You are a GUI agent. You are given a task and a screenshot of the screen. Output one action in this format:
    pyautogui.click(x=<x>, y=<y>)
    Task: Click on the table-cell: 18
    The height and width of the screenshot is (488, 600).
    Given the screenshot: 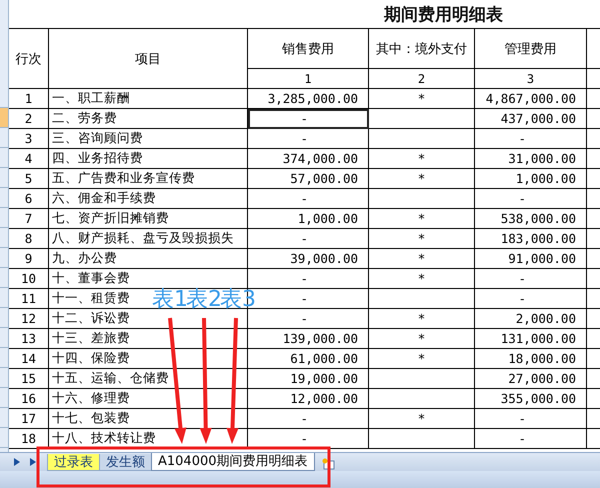 What is the action you would take?
    pyautogui.click(x=29, y=439)
    